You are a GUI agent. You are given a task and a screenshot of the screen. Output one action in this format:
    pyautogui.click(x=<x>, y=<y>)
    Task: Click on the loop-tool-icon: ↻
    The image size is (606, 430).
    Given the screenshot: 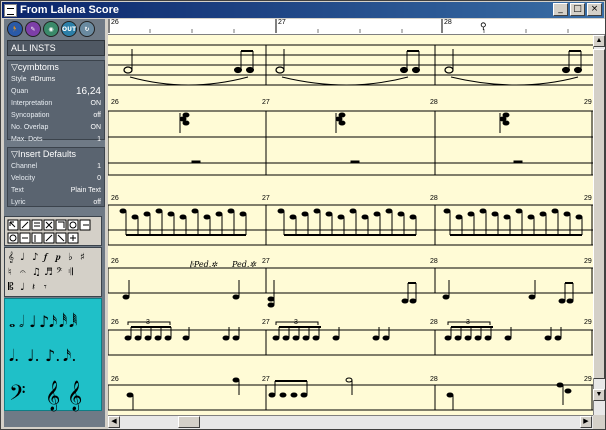 What is the action you would take?
    pyautogui.click(x=87, y=29)
    